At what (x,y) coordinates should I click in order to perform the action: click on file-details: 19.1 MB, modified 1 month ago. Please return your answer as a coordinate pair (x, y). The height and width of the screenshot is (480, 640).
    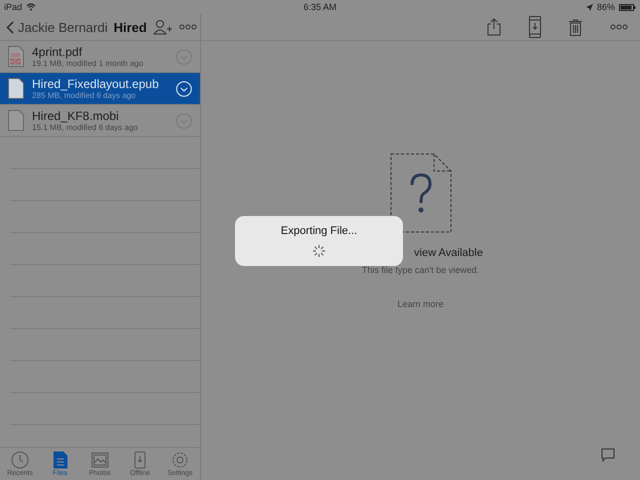
    Looking at the image, I should click on (88, 63).